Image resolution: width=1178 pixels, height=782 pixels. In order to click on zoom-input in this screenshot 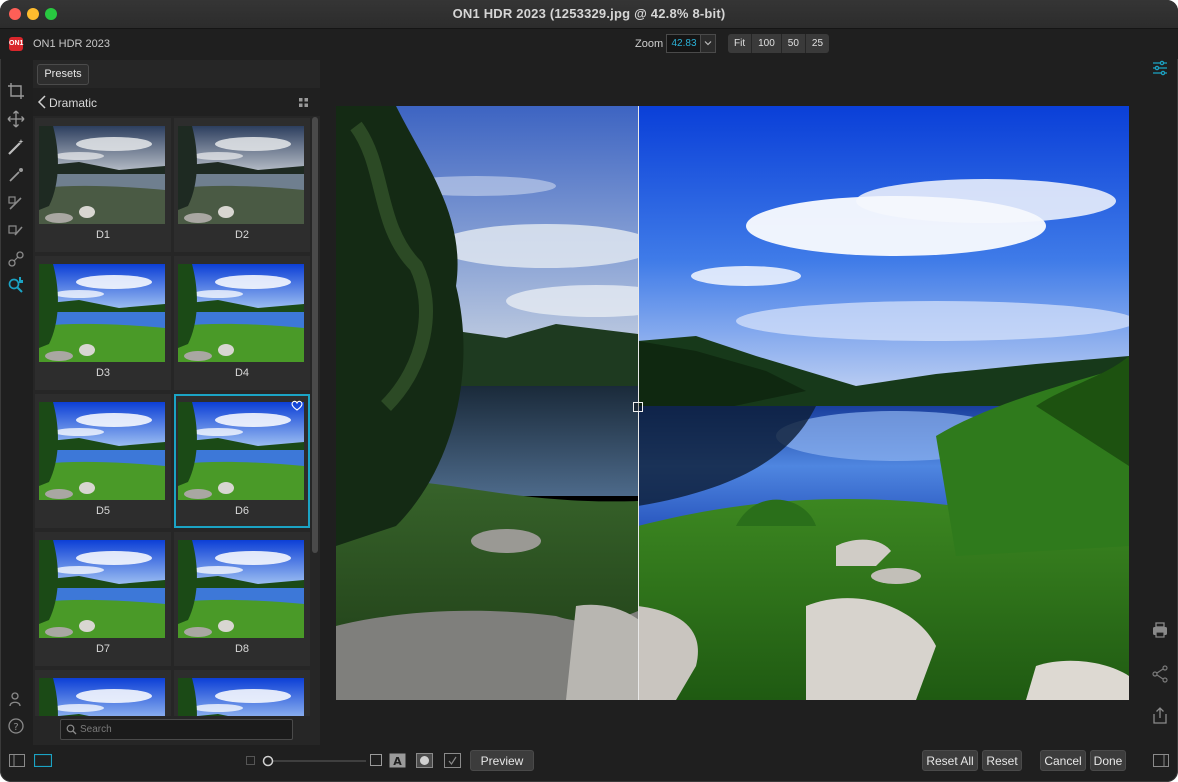, I will do `click(684, 43)`.